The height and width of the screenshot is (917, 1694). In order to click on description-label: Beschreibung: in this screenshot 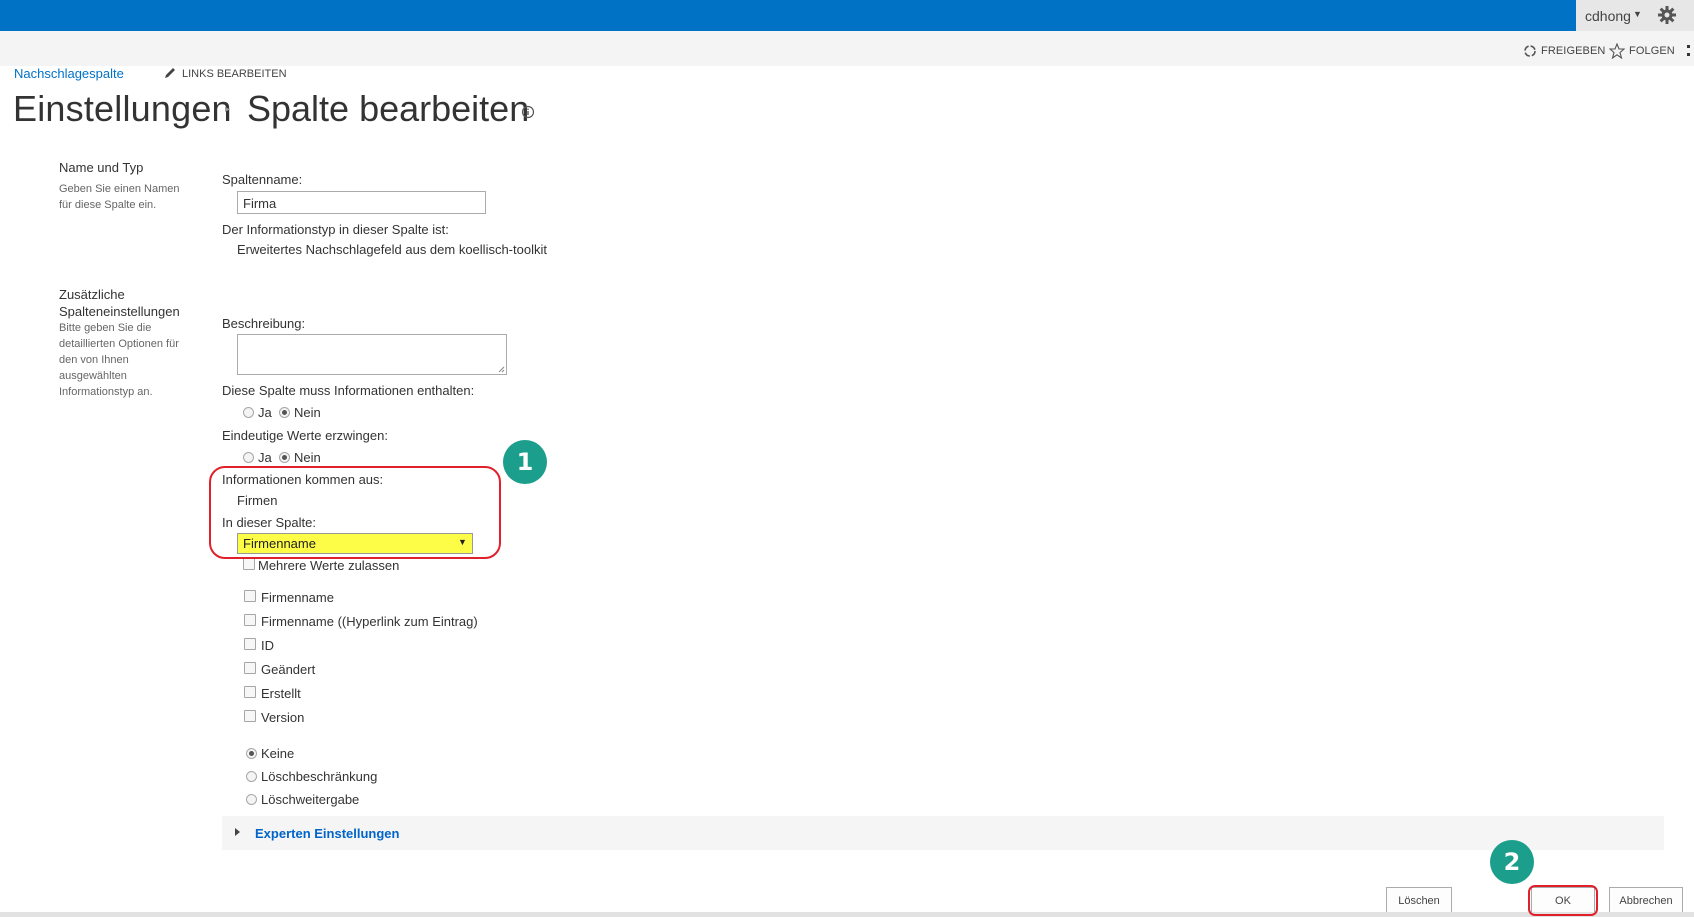, I will do `click(264, 323)`.